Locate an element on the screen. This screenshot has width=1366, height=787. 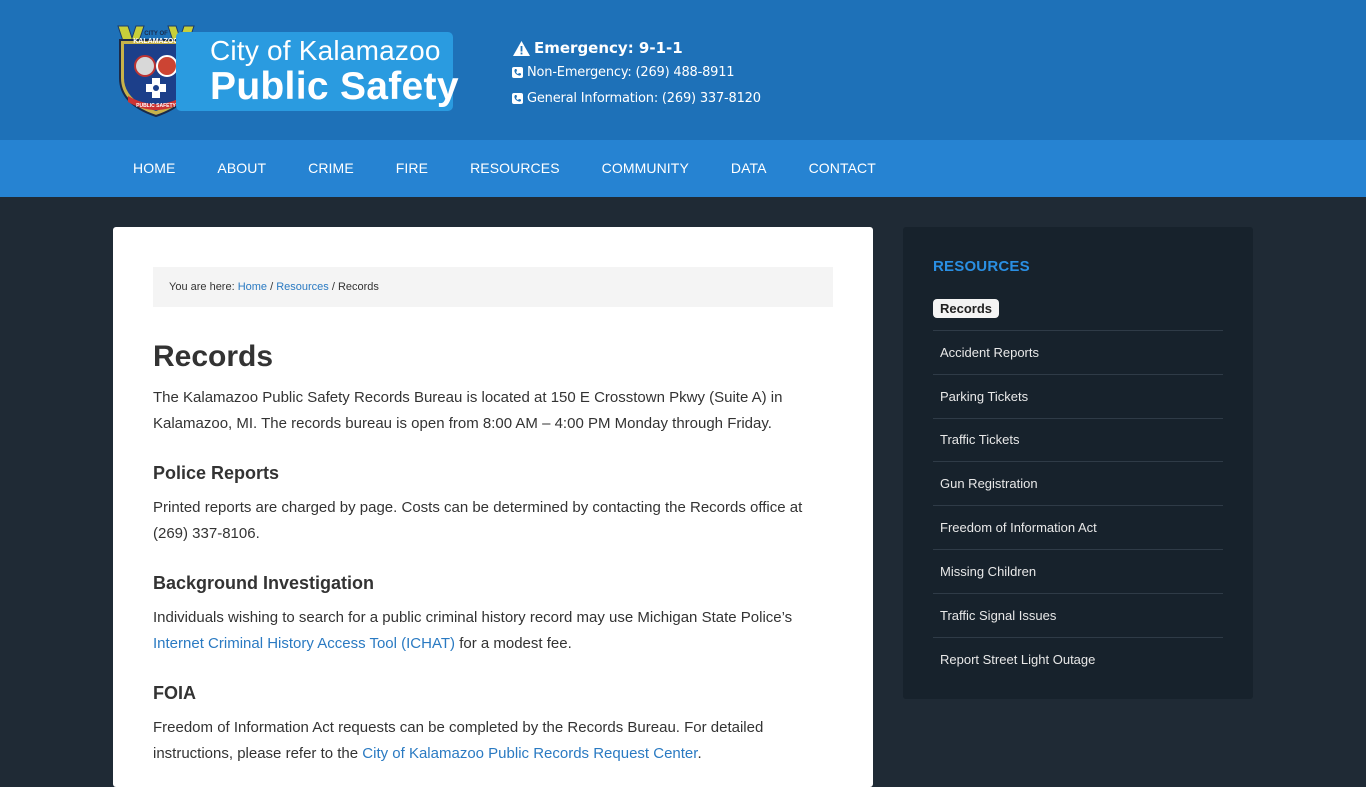
sidebar-link-gun-registration: Gun Registration is located at coordinates (989, 483).